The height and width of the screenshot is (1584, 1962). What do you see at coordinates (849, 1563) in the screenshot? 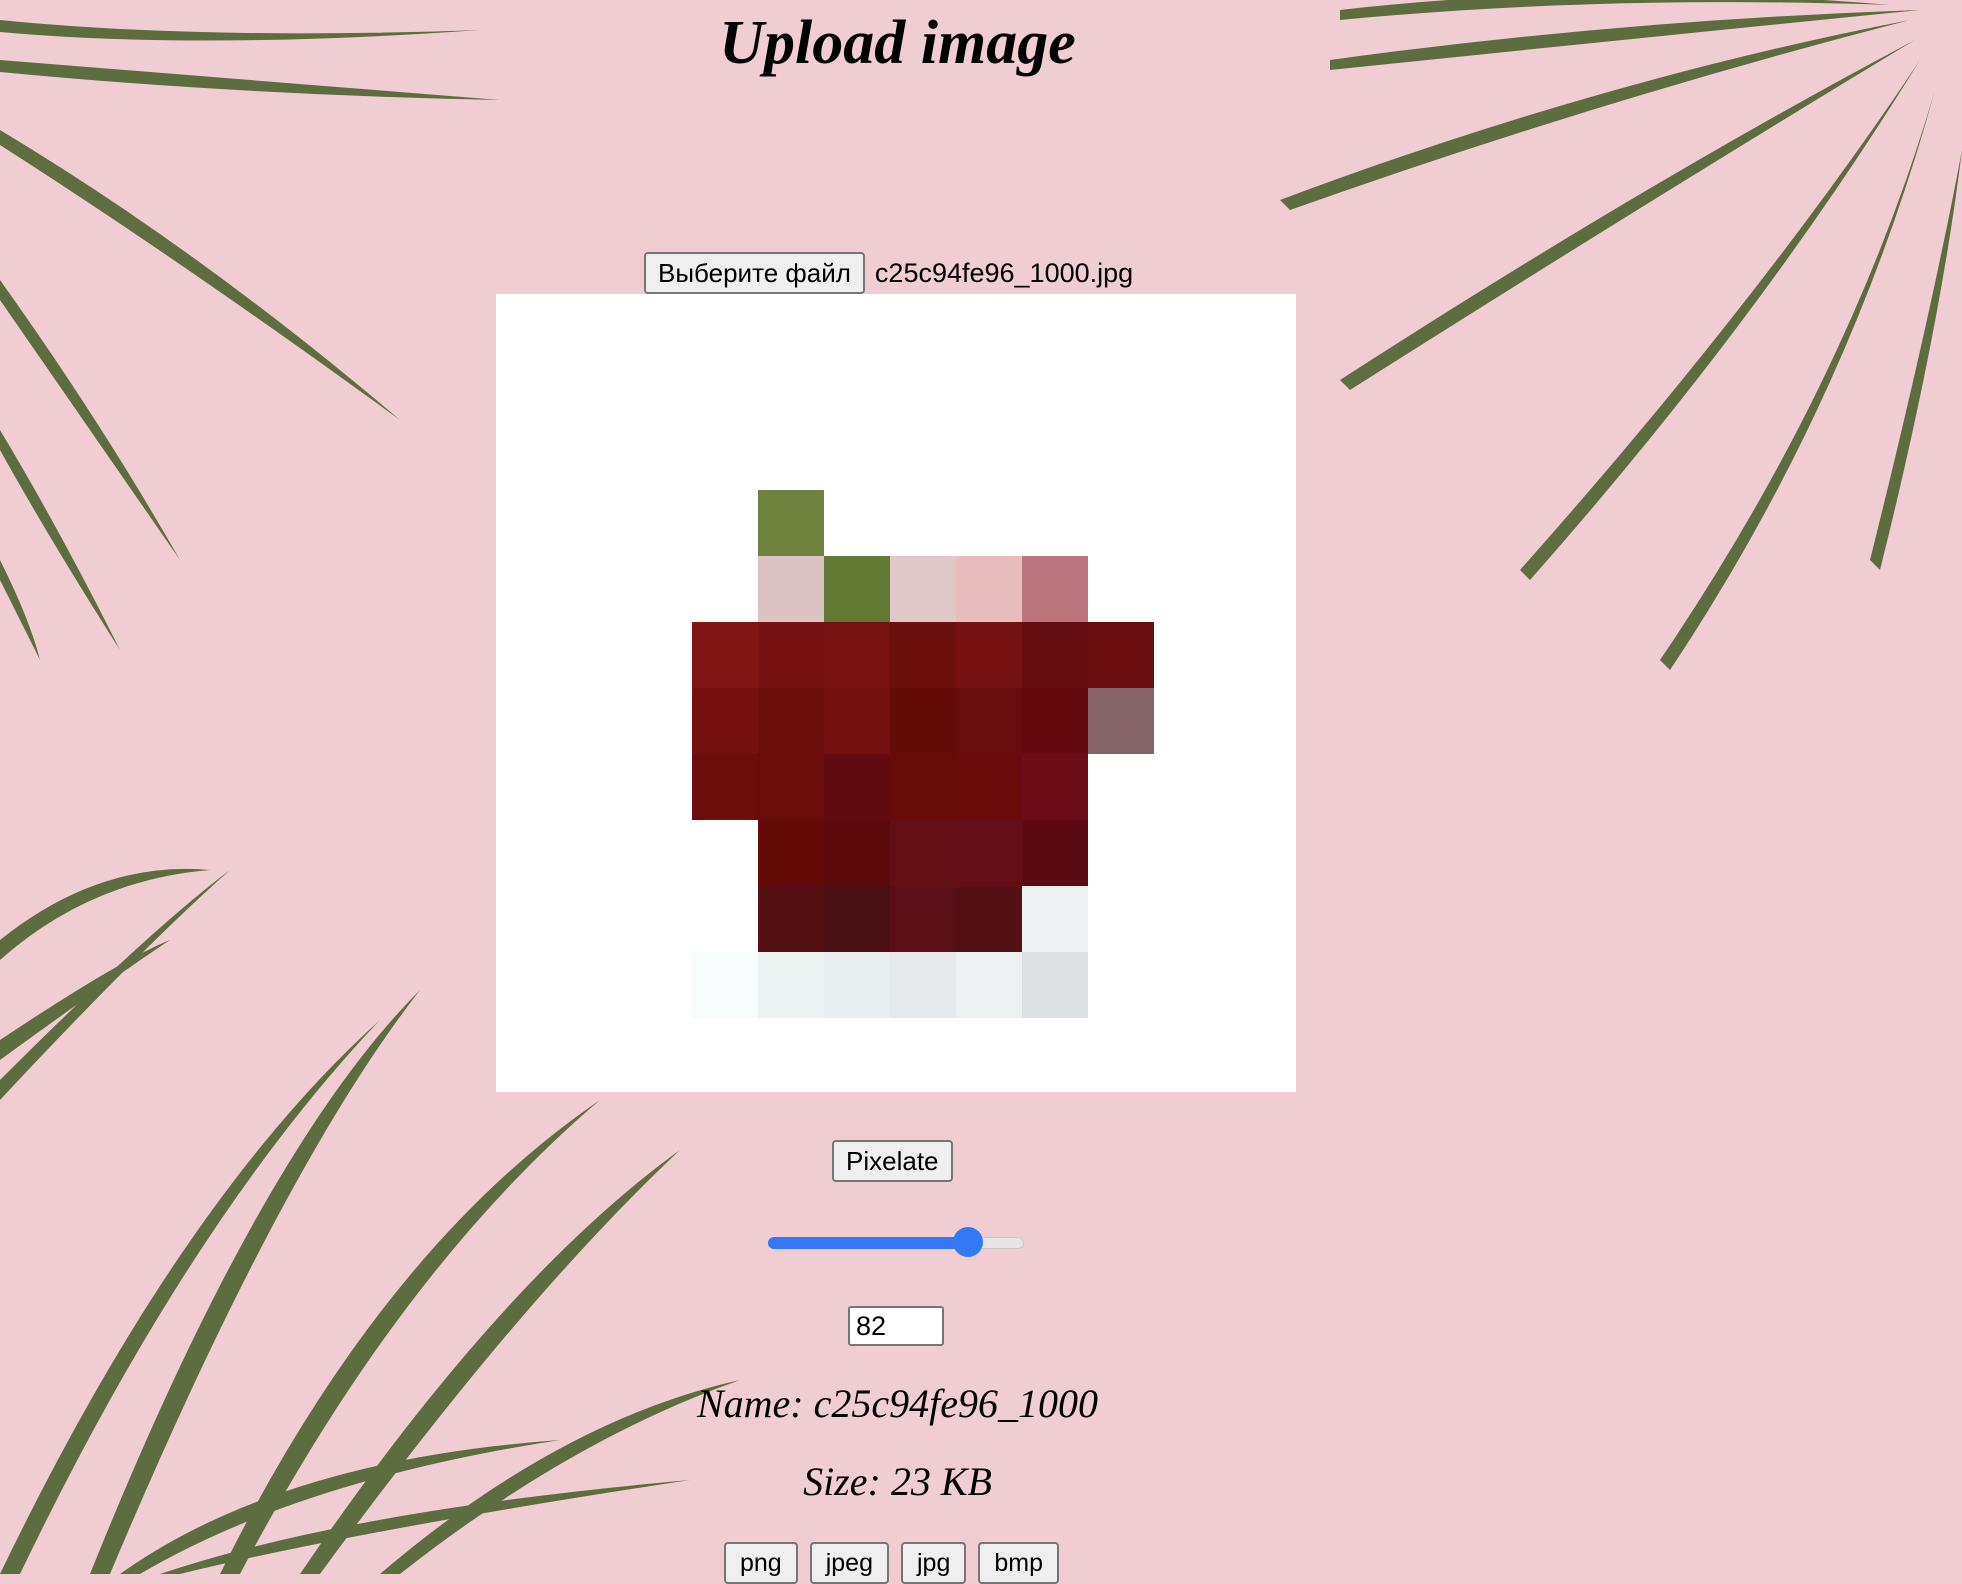
I see `format-button-jpeg: jpeg` at bounding box center [849, 1563].